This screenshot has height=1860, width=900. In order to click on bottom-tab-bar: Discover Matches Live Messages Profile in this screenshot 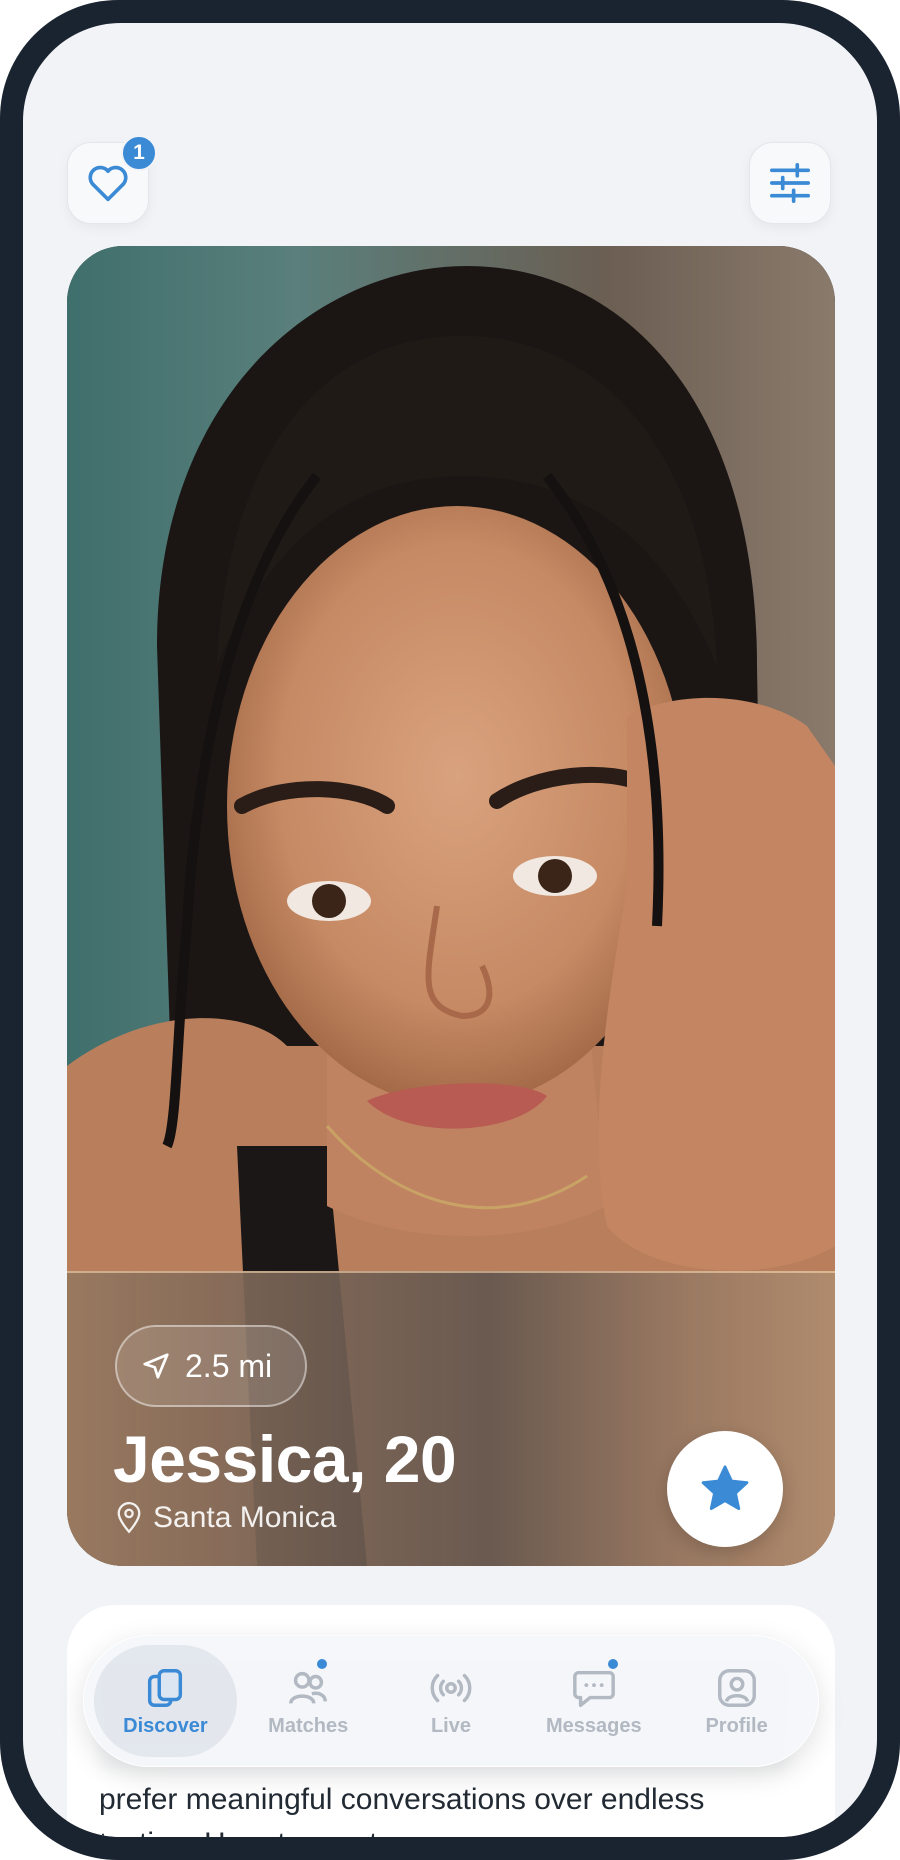, I will do `click(451, 1701)`.